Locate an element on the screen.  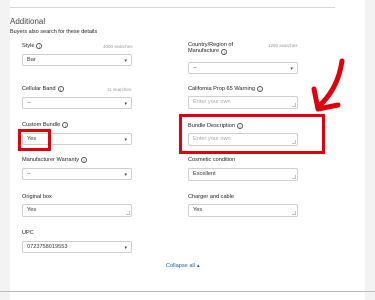
prop65-label: California Prop 65 Warning i is located at coordinates (225, 89).